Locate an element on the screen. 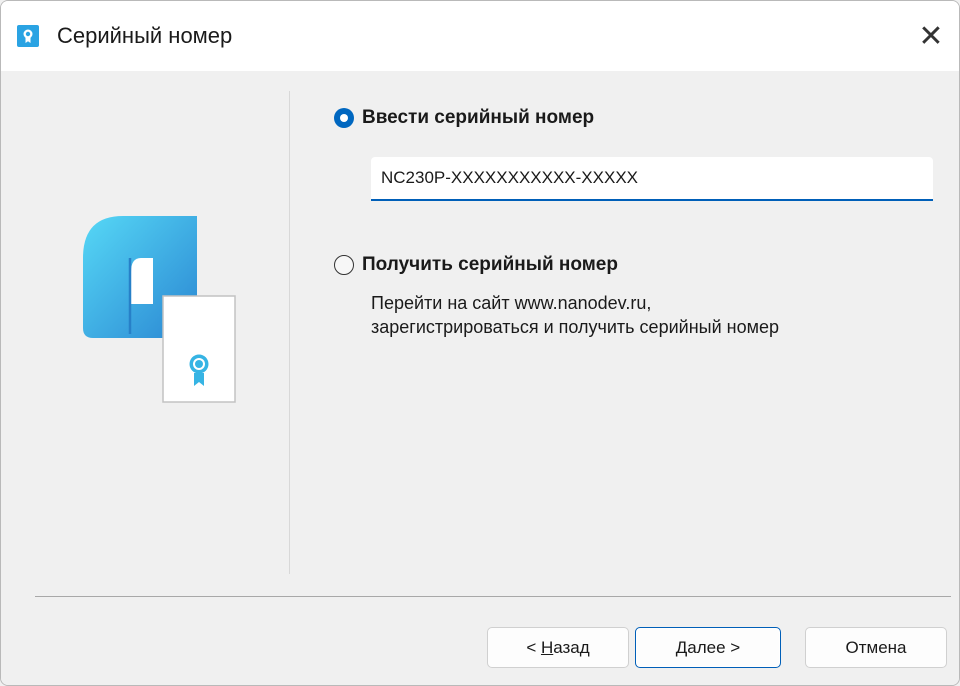 The width and height of the screenshot is (960, 686). window-title: Серийный номер is located at coordinates (145, 35).